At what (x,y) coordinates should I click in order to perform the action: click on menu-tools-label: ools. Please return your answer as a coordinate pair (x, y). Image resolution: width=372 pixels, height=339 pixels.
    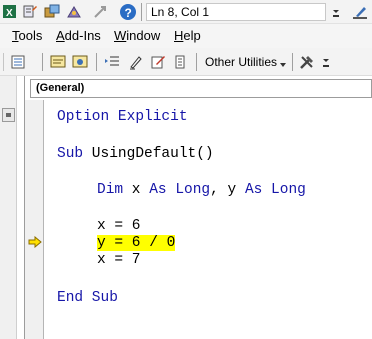
    Looking at the image, I should click on (30, 35).